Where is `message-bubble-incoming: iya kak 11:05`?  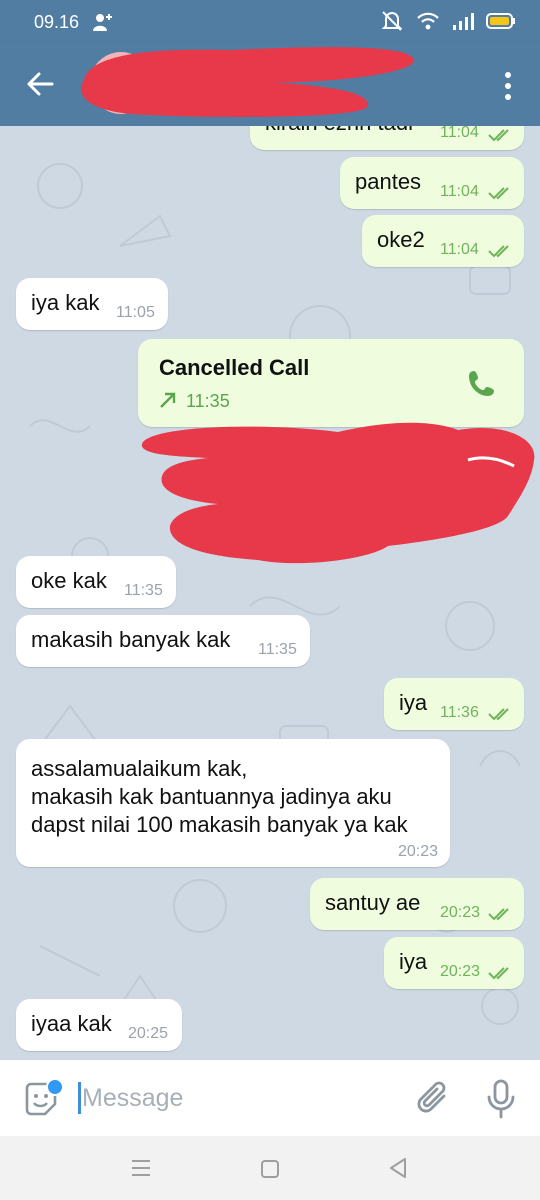 message-bubble-incoming: iya kak 11:05 is located at coordinates (92, 304).